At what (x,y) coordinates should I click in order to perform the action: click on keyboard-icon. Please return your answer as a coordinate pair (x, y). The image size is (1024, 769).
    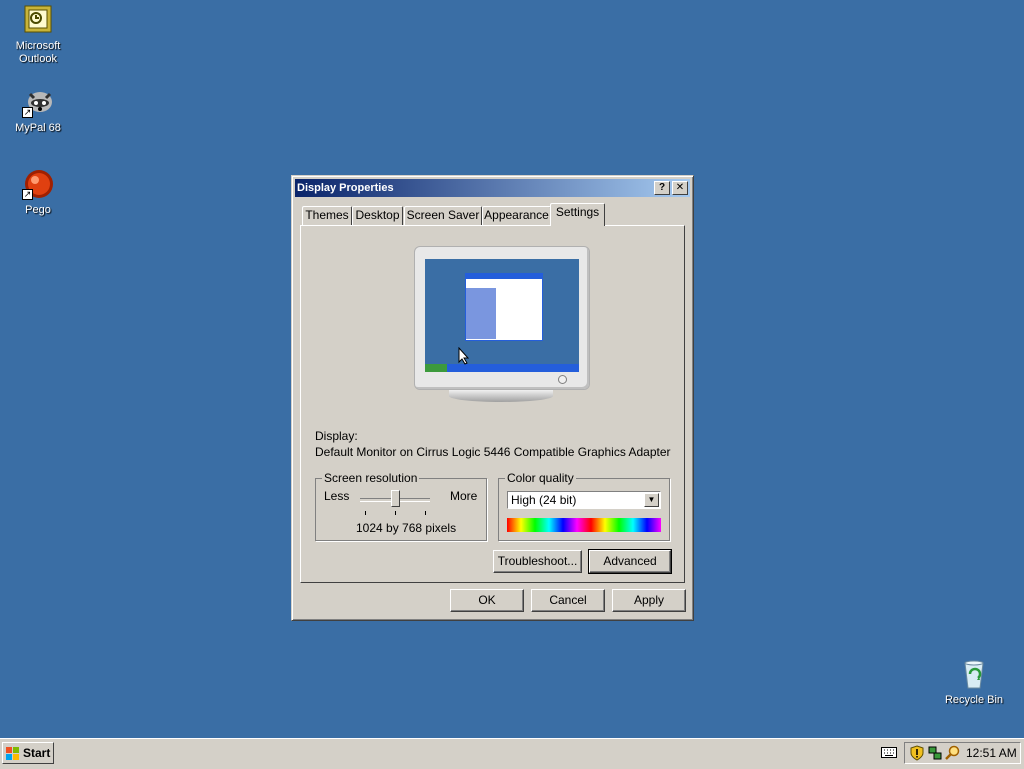
    Looking at the image, I should click on (889, 754).